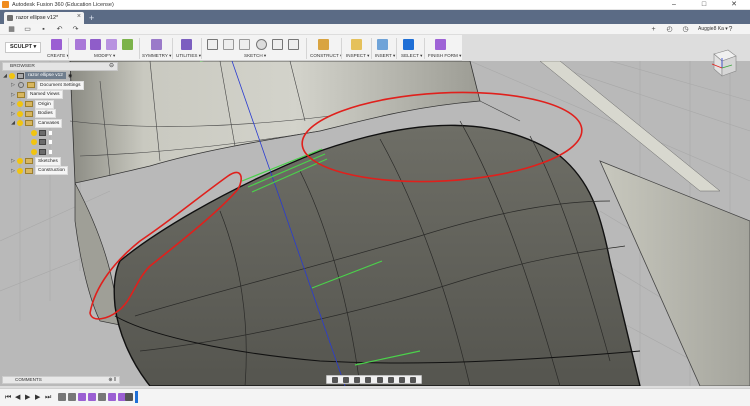 The height and width of the screenshot is (406, 750). Describe the element at coordinates (674, 5) in the screenshot. I see `minimize-button: –` at that location.